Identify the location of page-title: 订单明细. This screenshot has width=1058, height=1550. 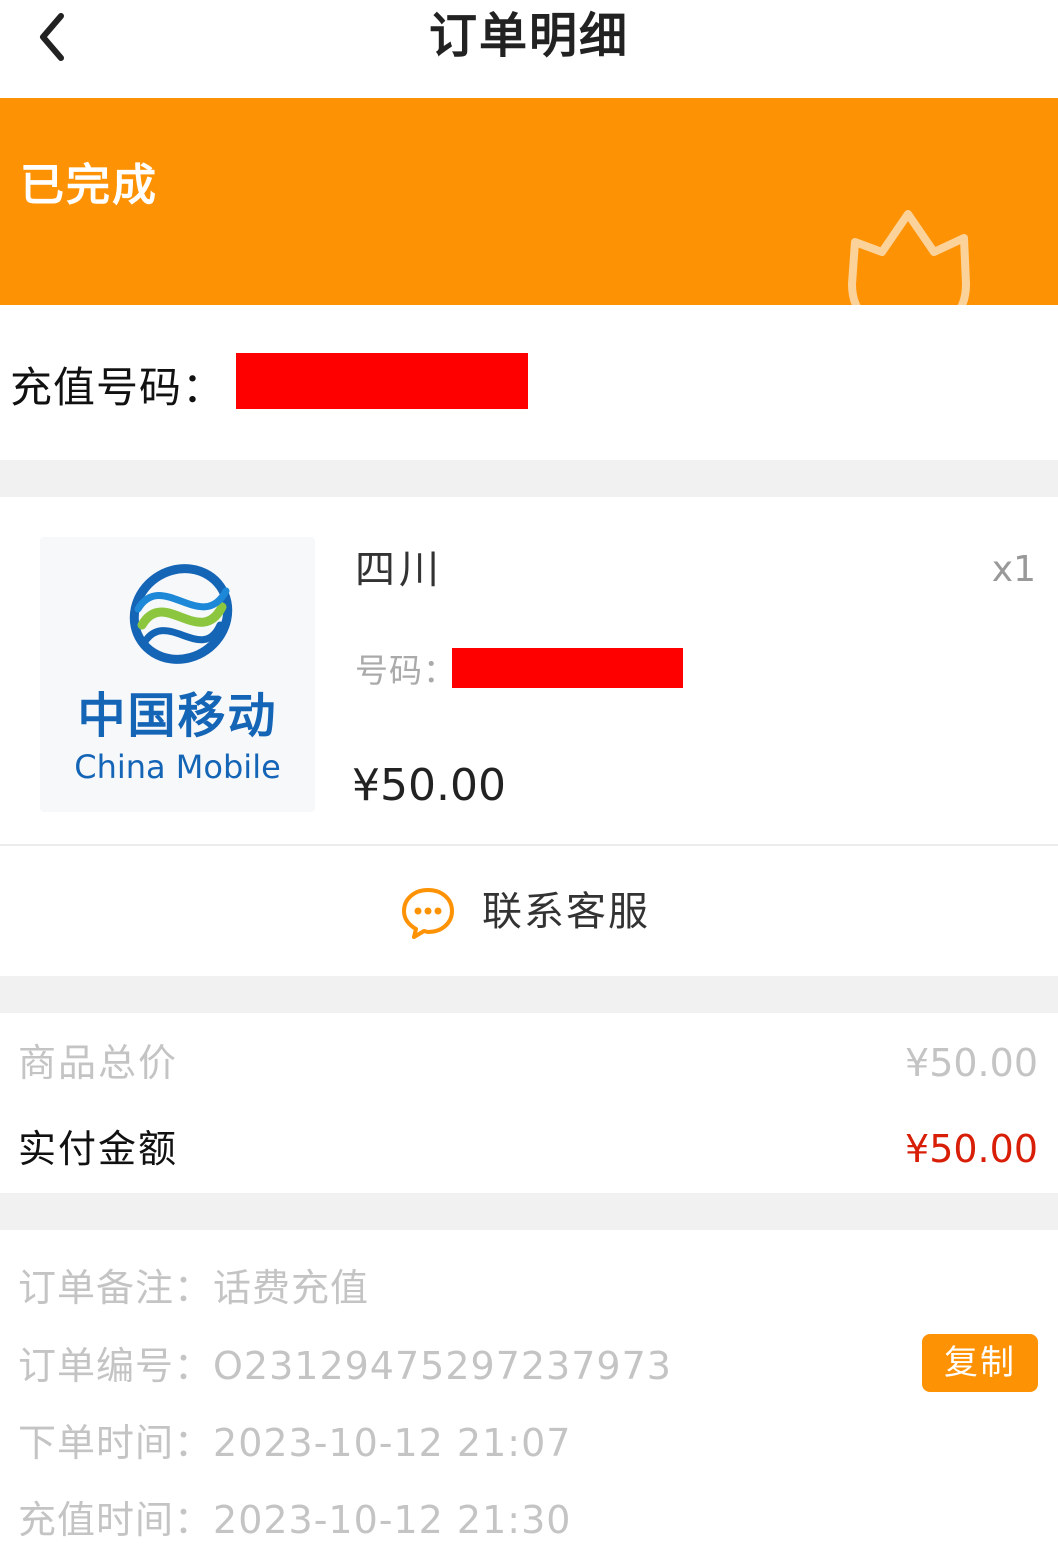
(528, 36).